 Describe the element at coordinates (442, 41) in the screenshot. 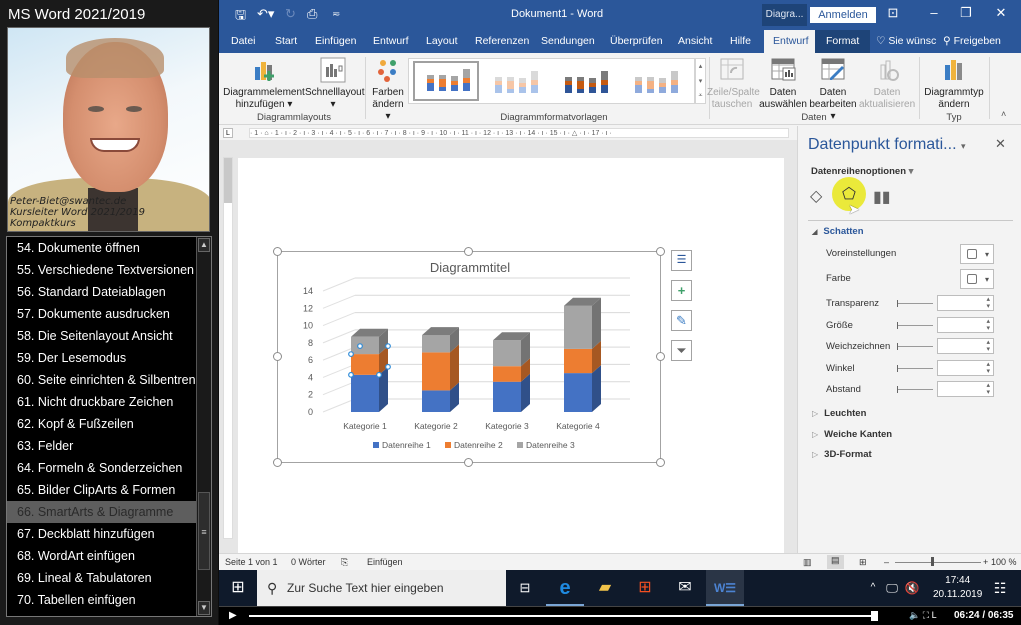

I see `tab-layout: Layout` at that location.